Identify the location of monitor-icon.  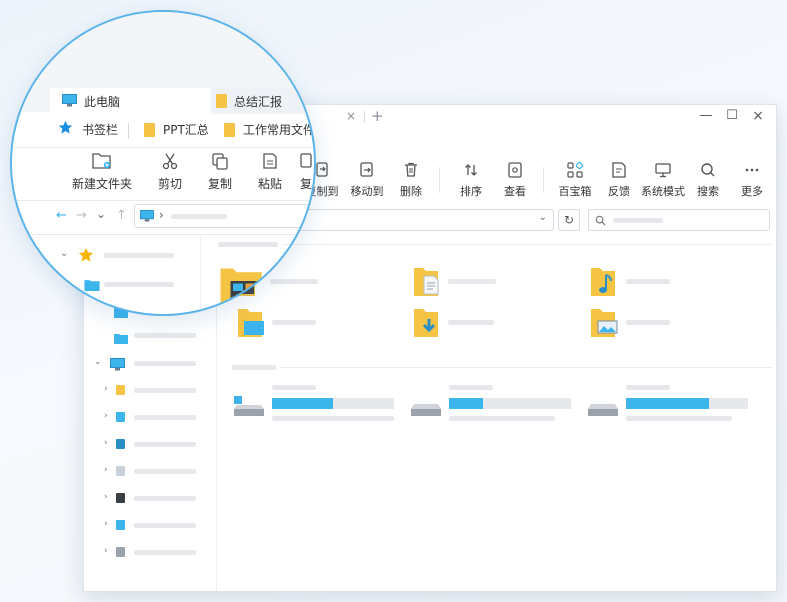
(663, 170).